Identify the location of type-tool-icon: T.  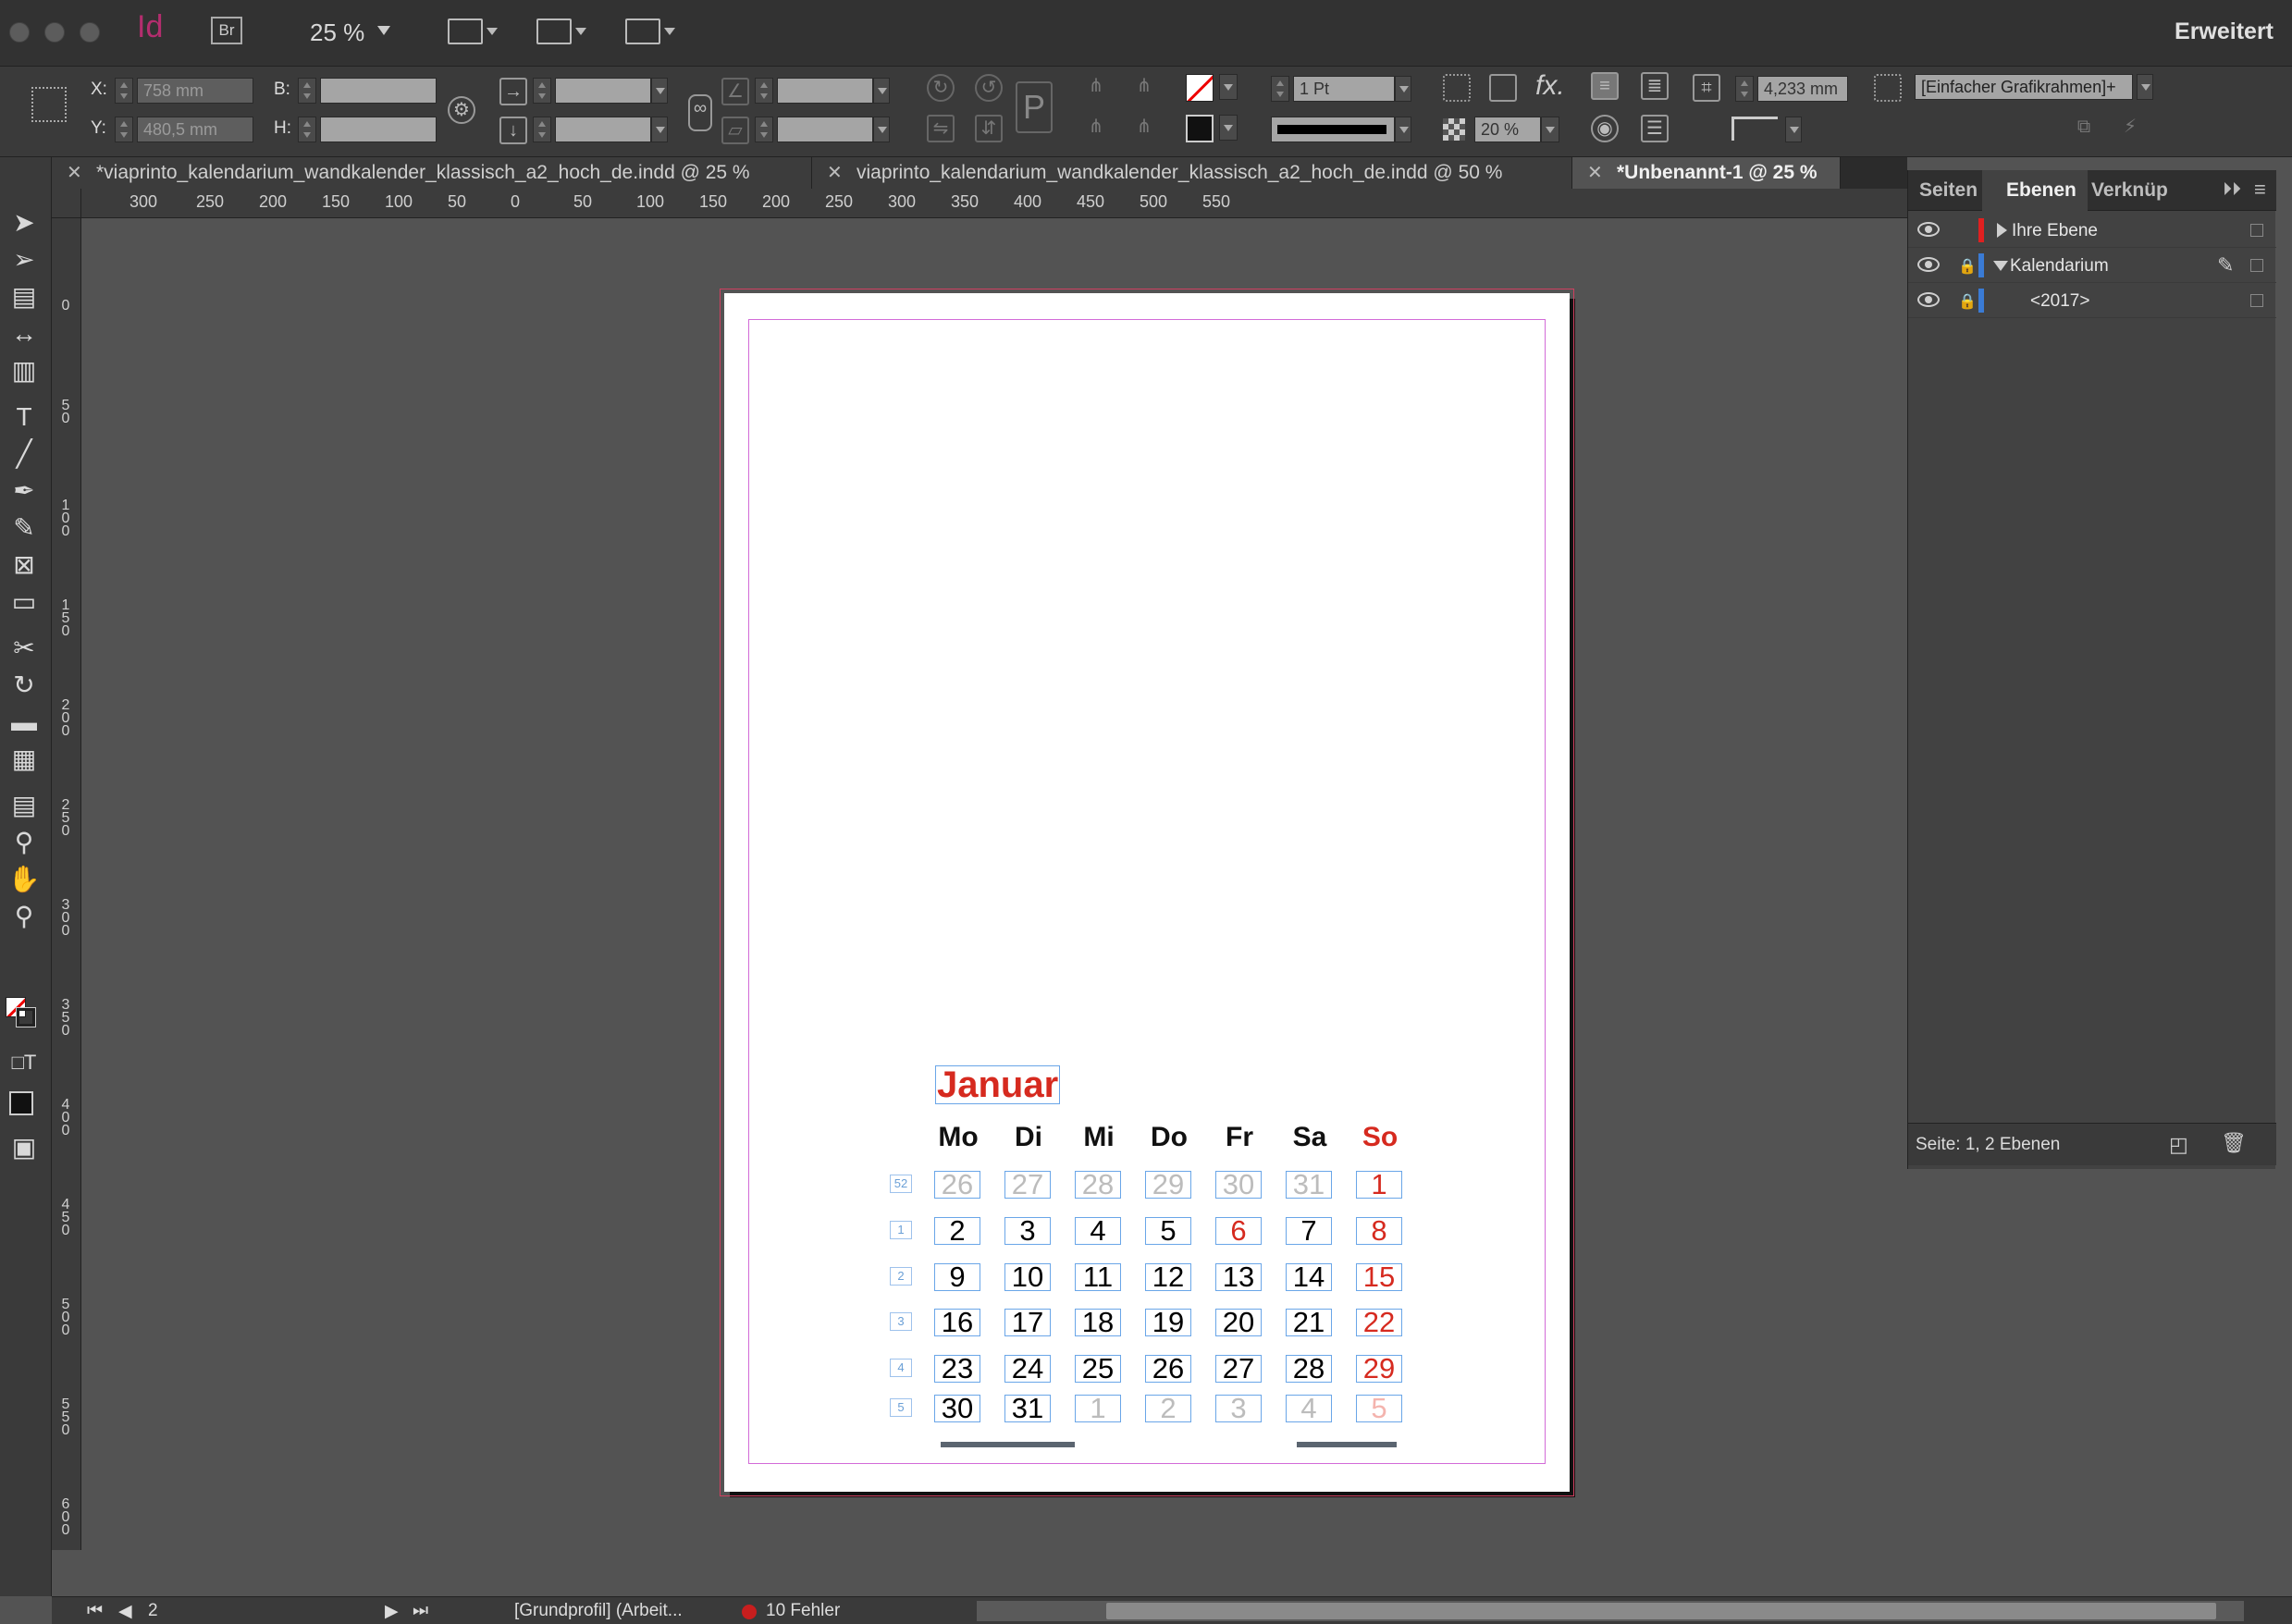
(24, 417).